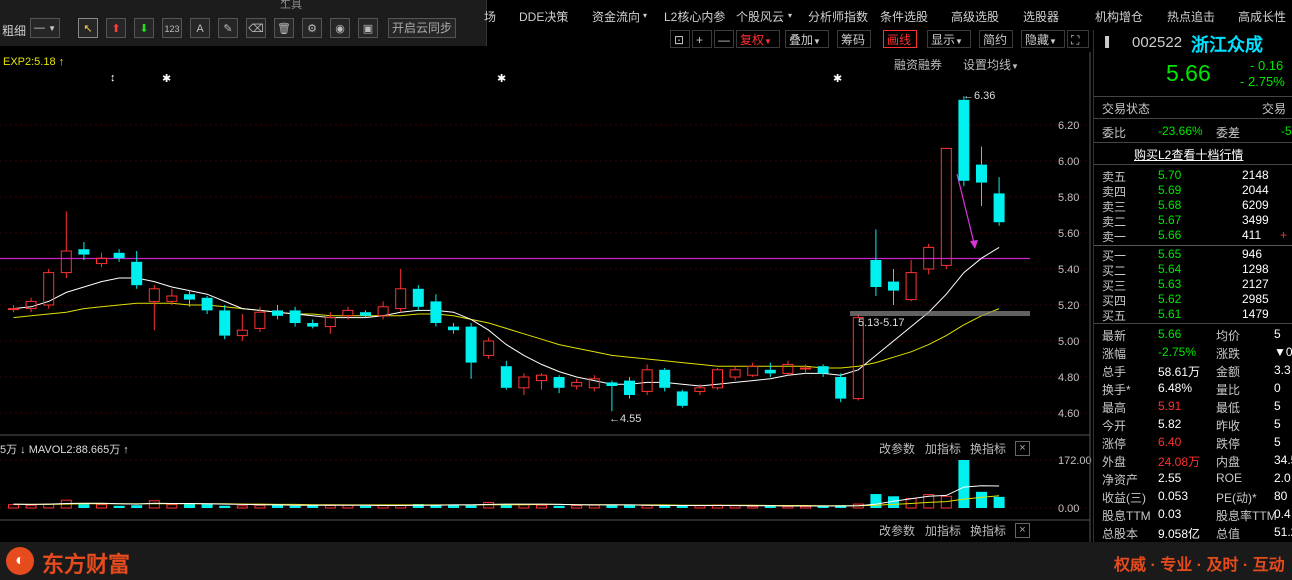 This screenshot has width=1292, height=580. I want to click on menu-item-analyst: 分析师指数, so click(838, 16).